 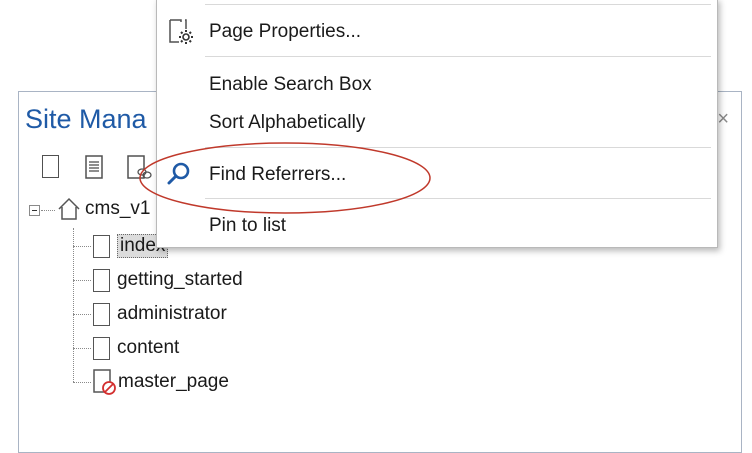 What do you see at coordinates (148, 347) in the screenshot?
I see `tree-item-label: content` at bounding box center [148, 347].